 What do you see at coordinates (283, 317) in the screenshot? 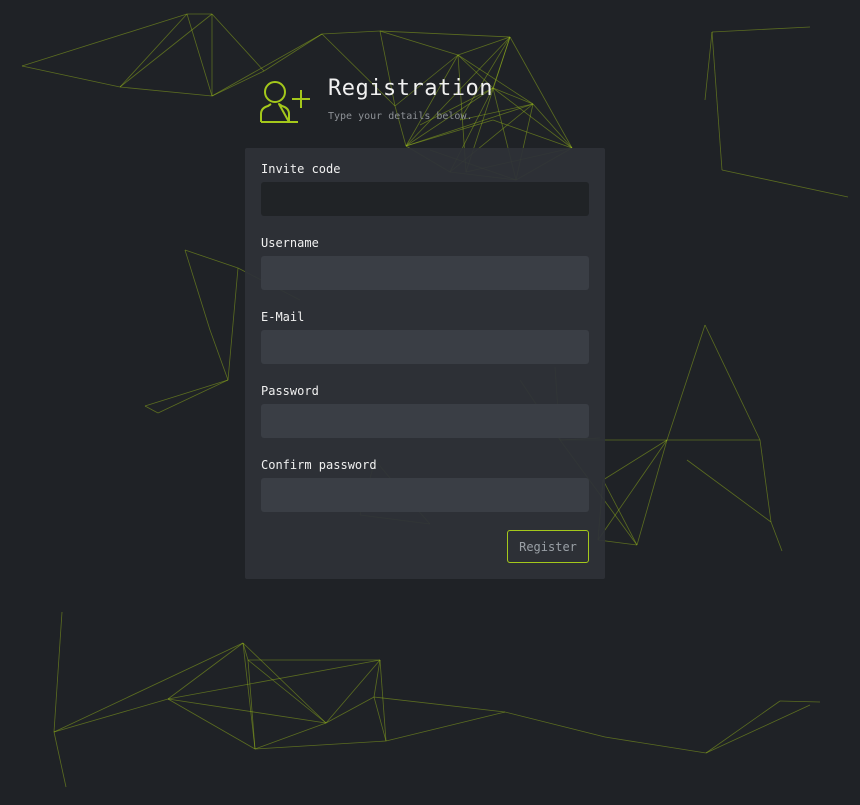
I see `email-label: E-Mail` at bounding box center [283, 317].